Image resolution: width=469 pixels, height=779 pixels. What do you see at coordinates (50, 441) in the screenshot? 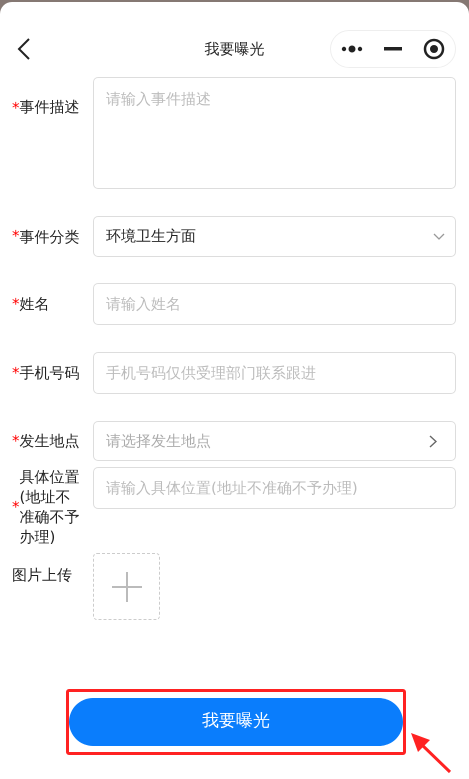
I see `field-label: 发生地点` at bounding box center [50, 441].